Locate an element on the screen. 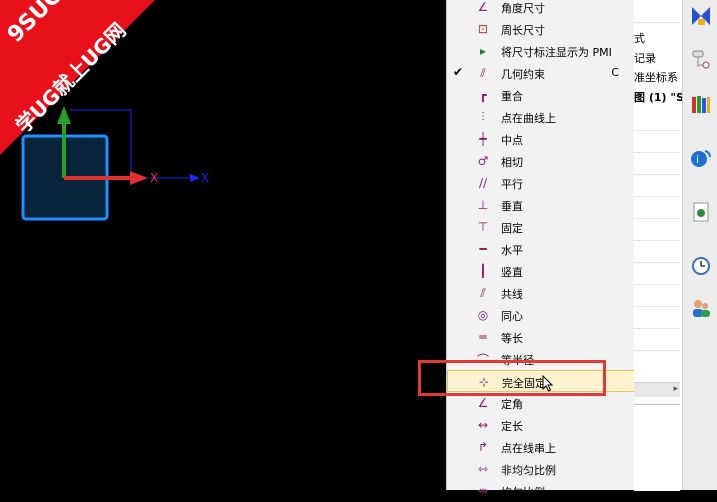 Image resolution: width=717 pixels, height=502 pixels. highlight-box is located at coordinates (512, 378).